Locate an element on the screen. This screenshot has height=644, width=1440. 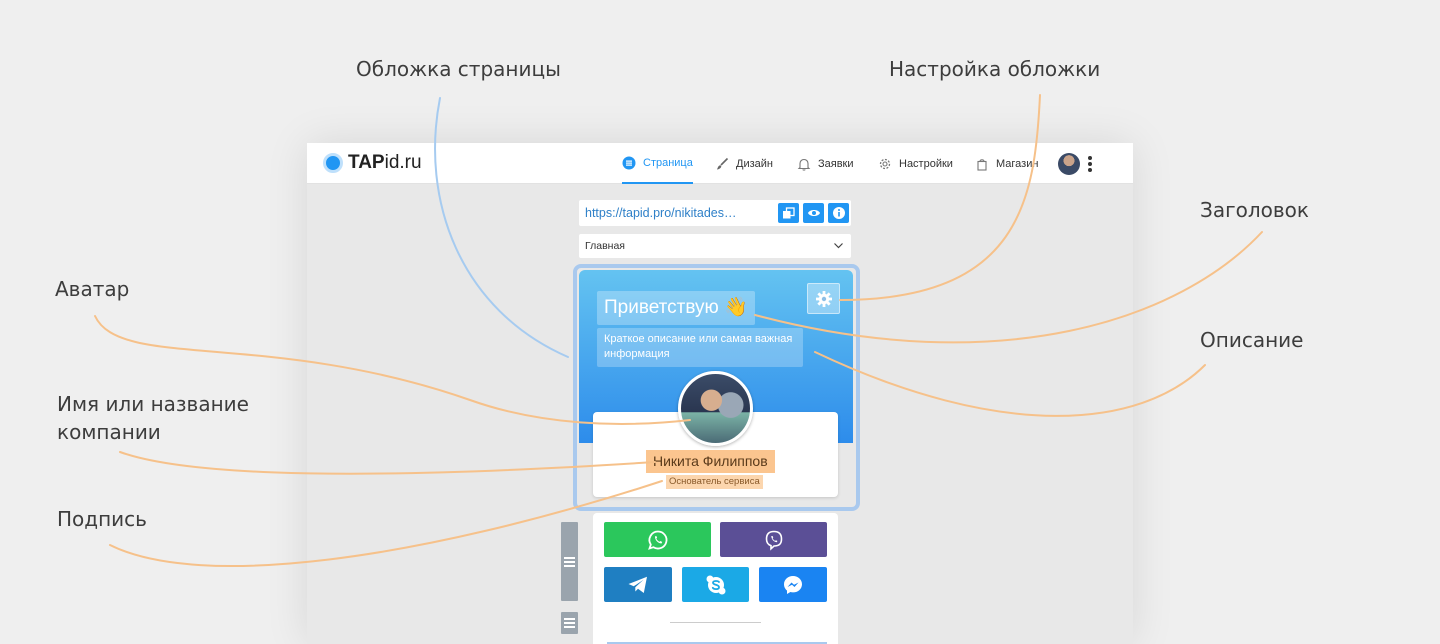
profile-avatar is located at coordinates (715, 408).